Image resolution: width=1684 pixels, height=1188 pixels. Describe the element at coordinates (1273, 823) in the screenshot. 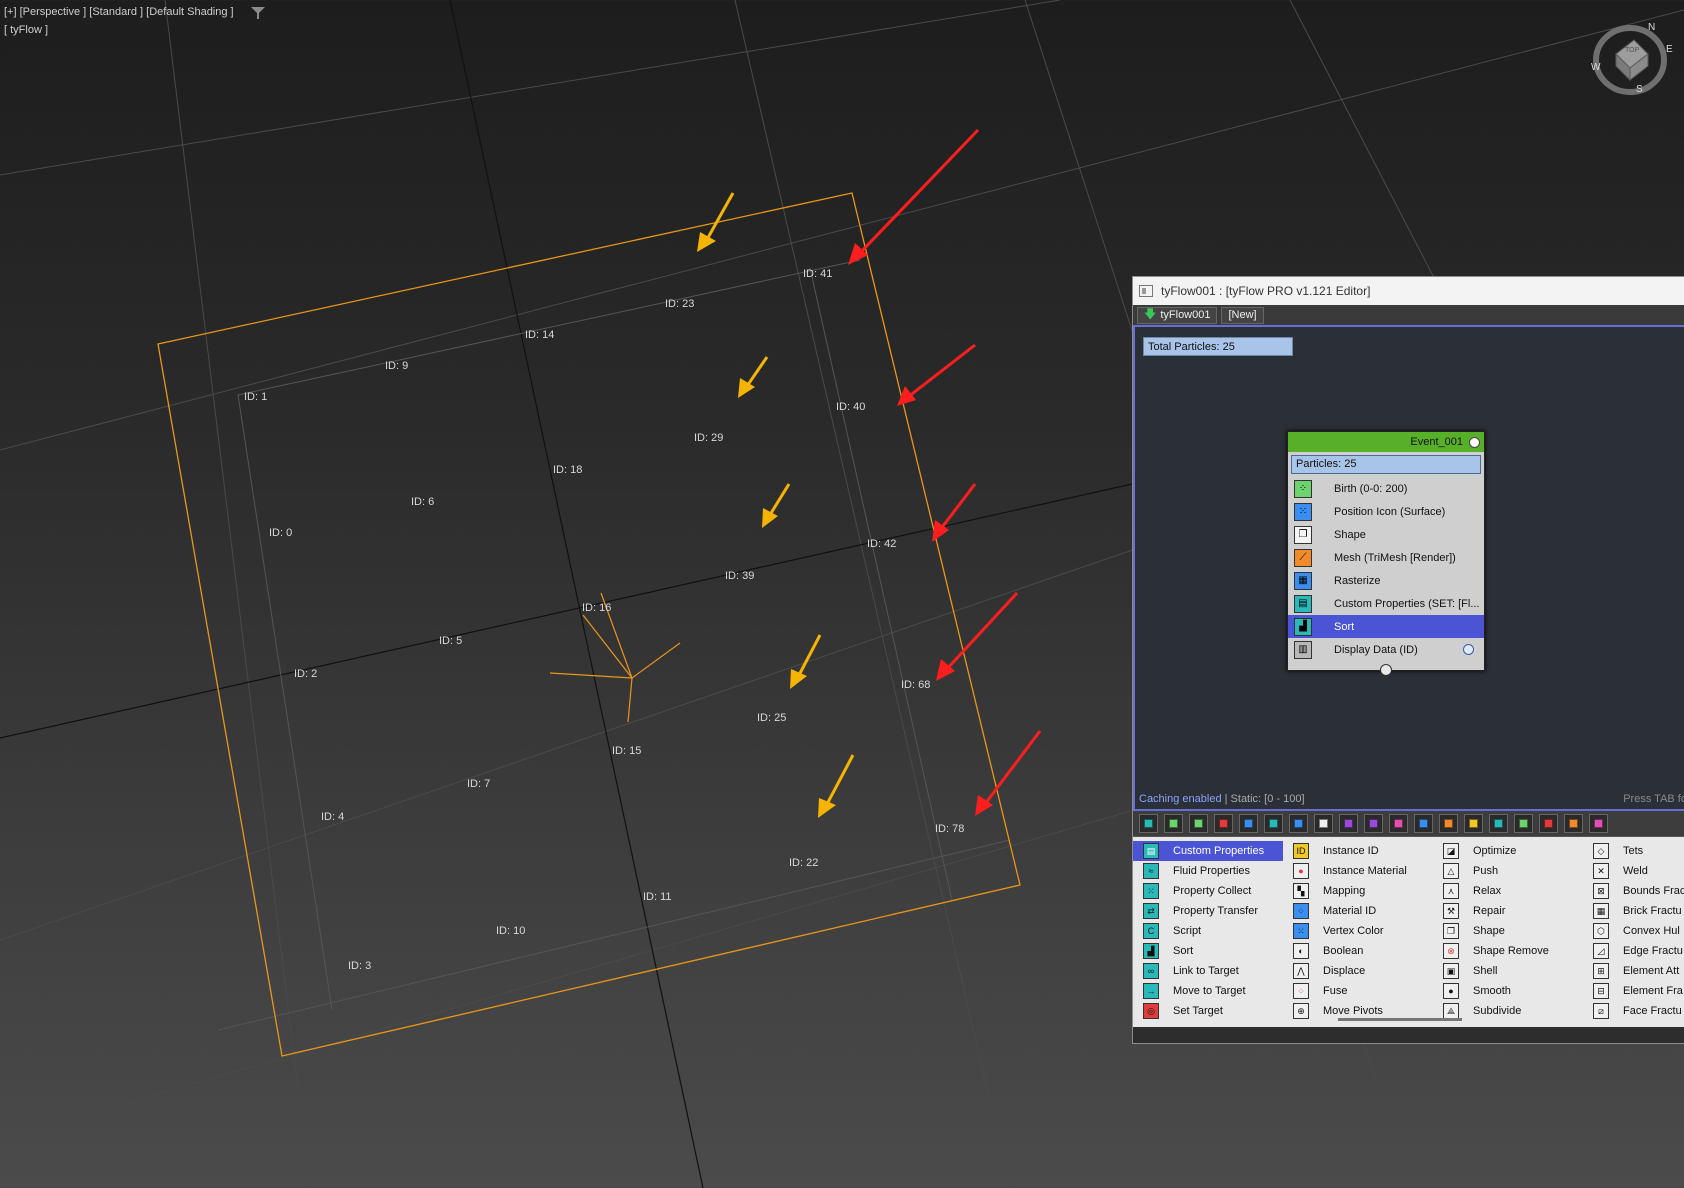

I see `category-cyan-button` at that location.